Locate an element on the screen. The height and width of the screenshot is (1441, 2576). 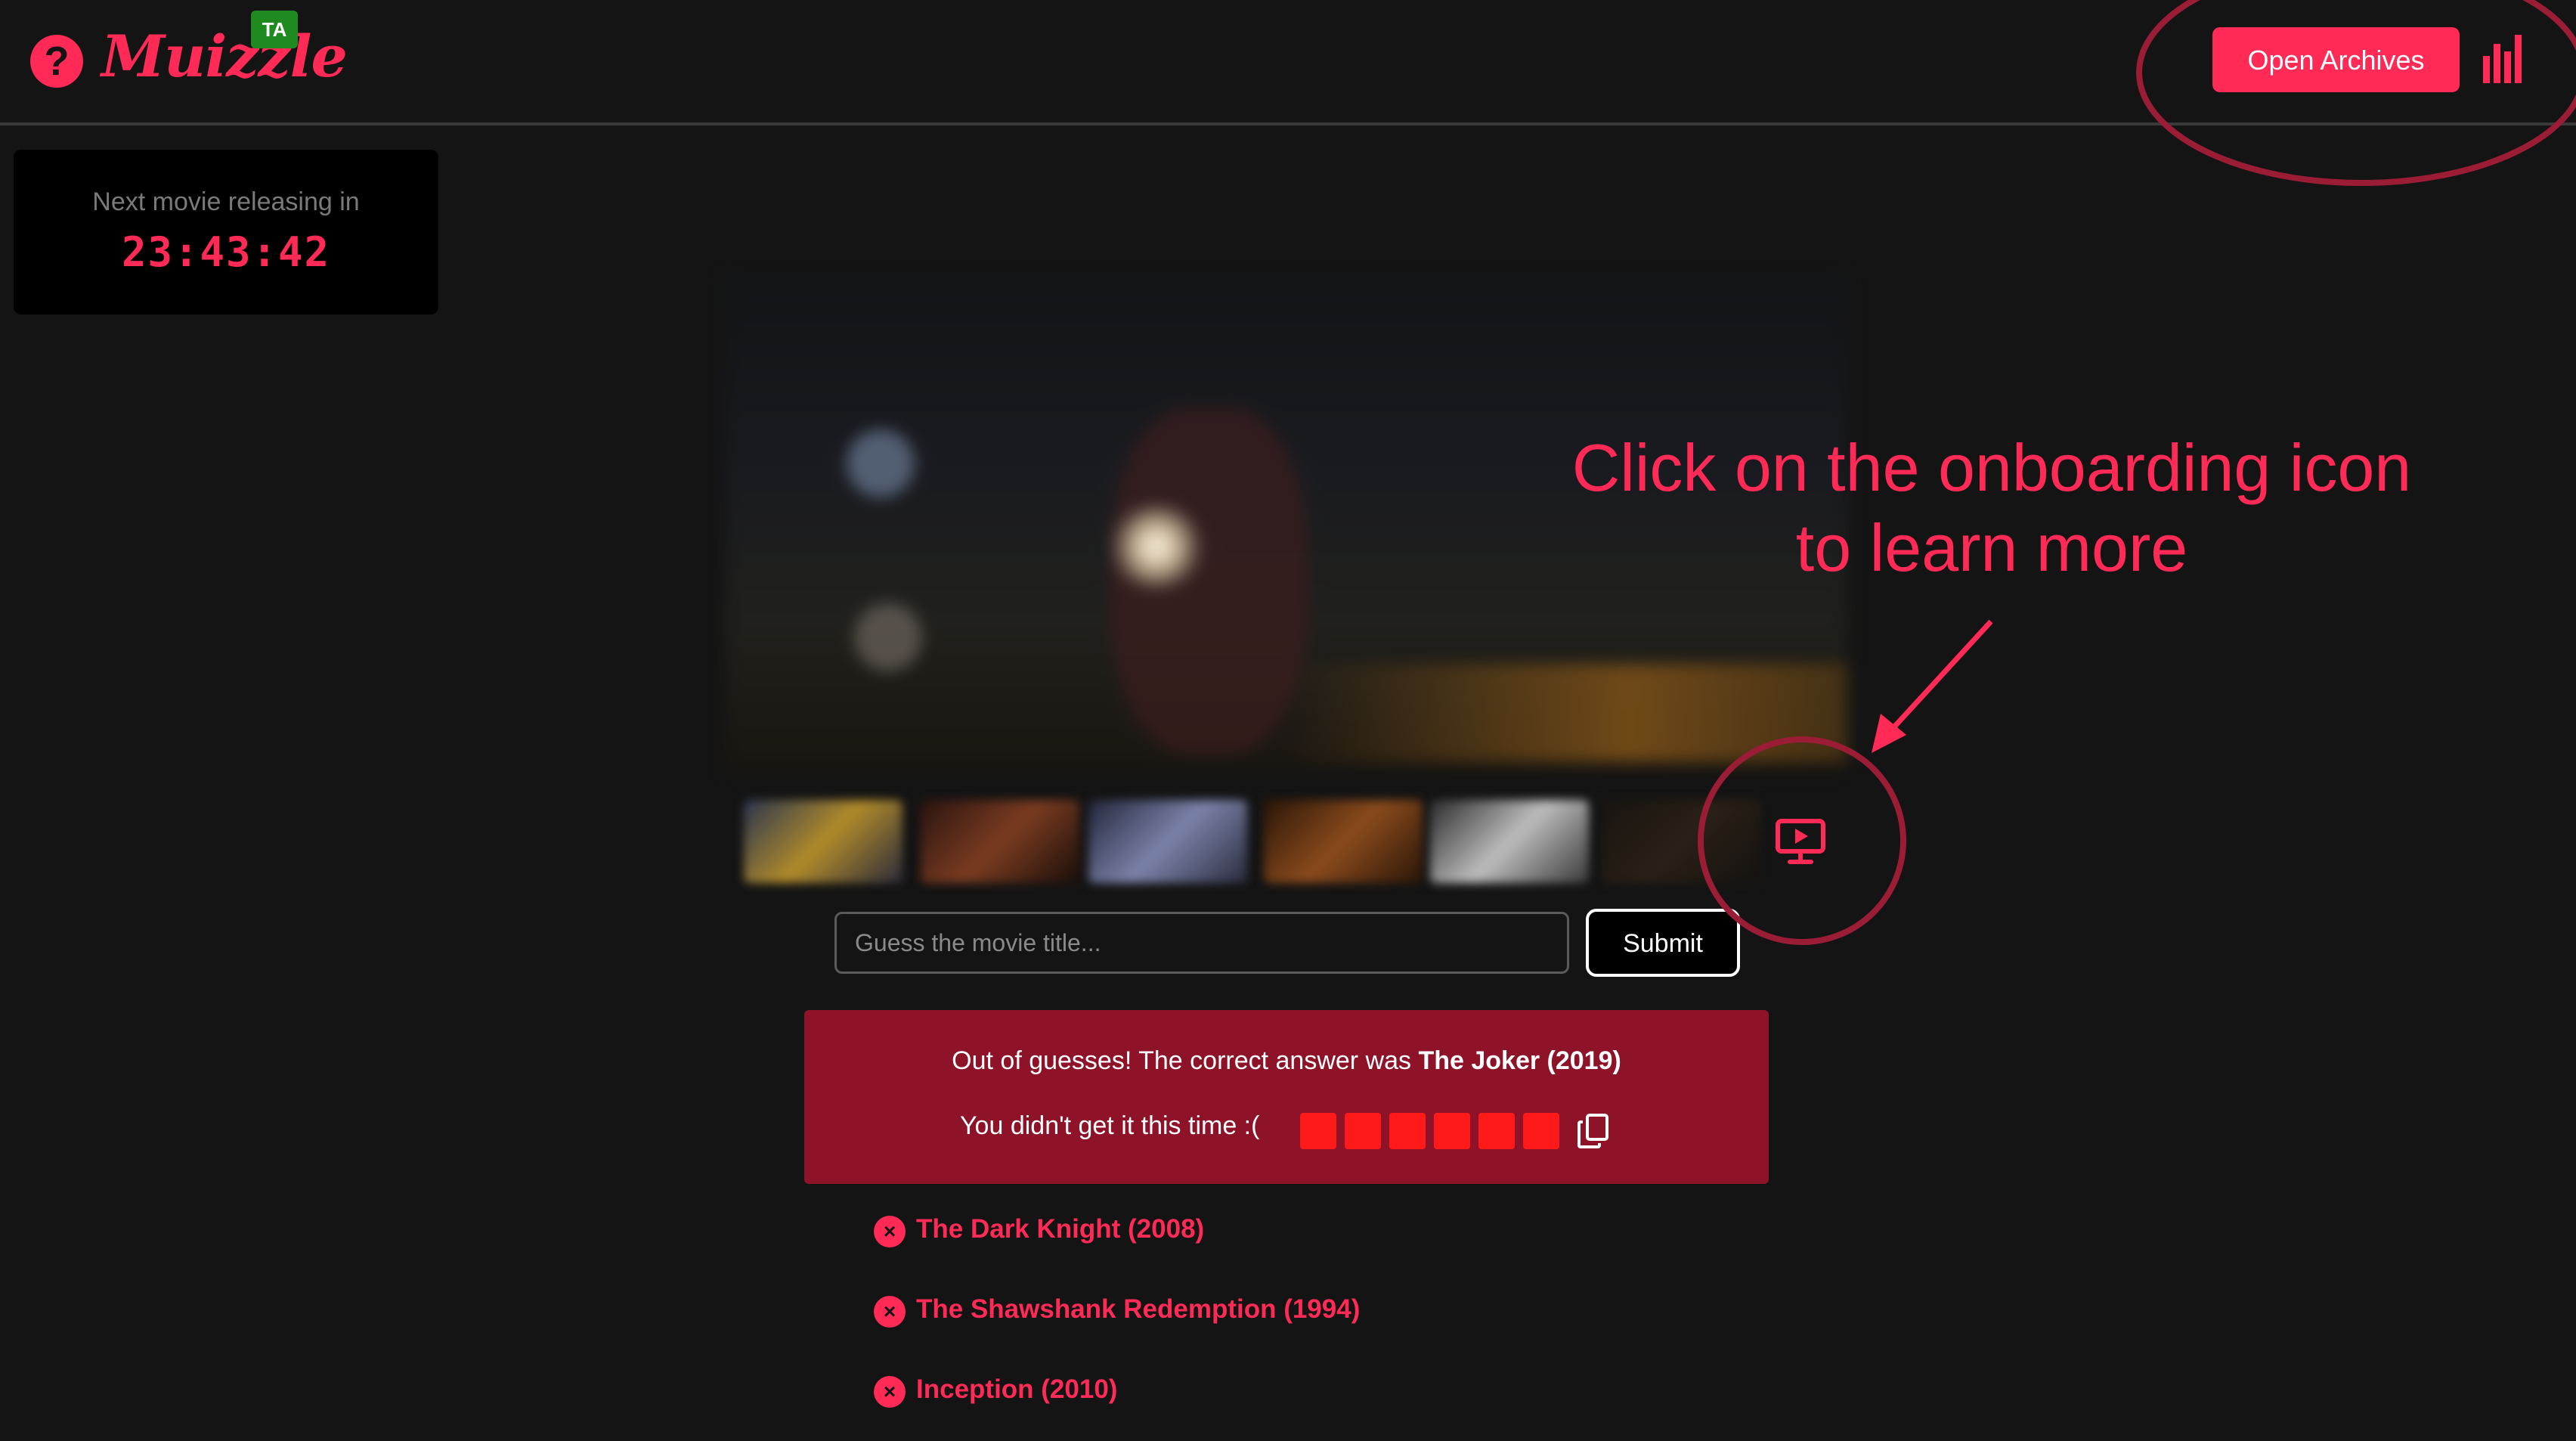
submit-button: Submit is located at coordinates (1663, 943).